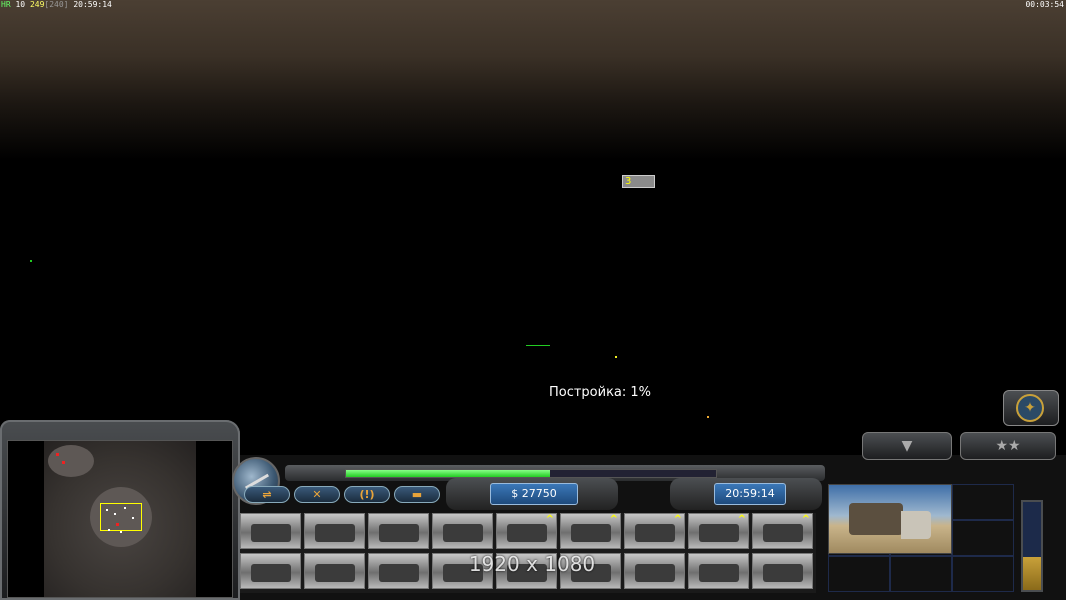 The image size is (1066, 600). I want to click on alert-icon: (!), so click(367, 494).